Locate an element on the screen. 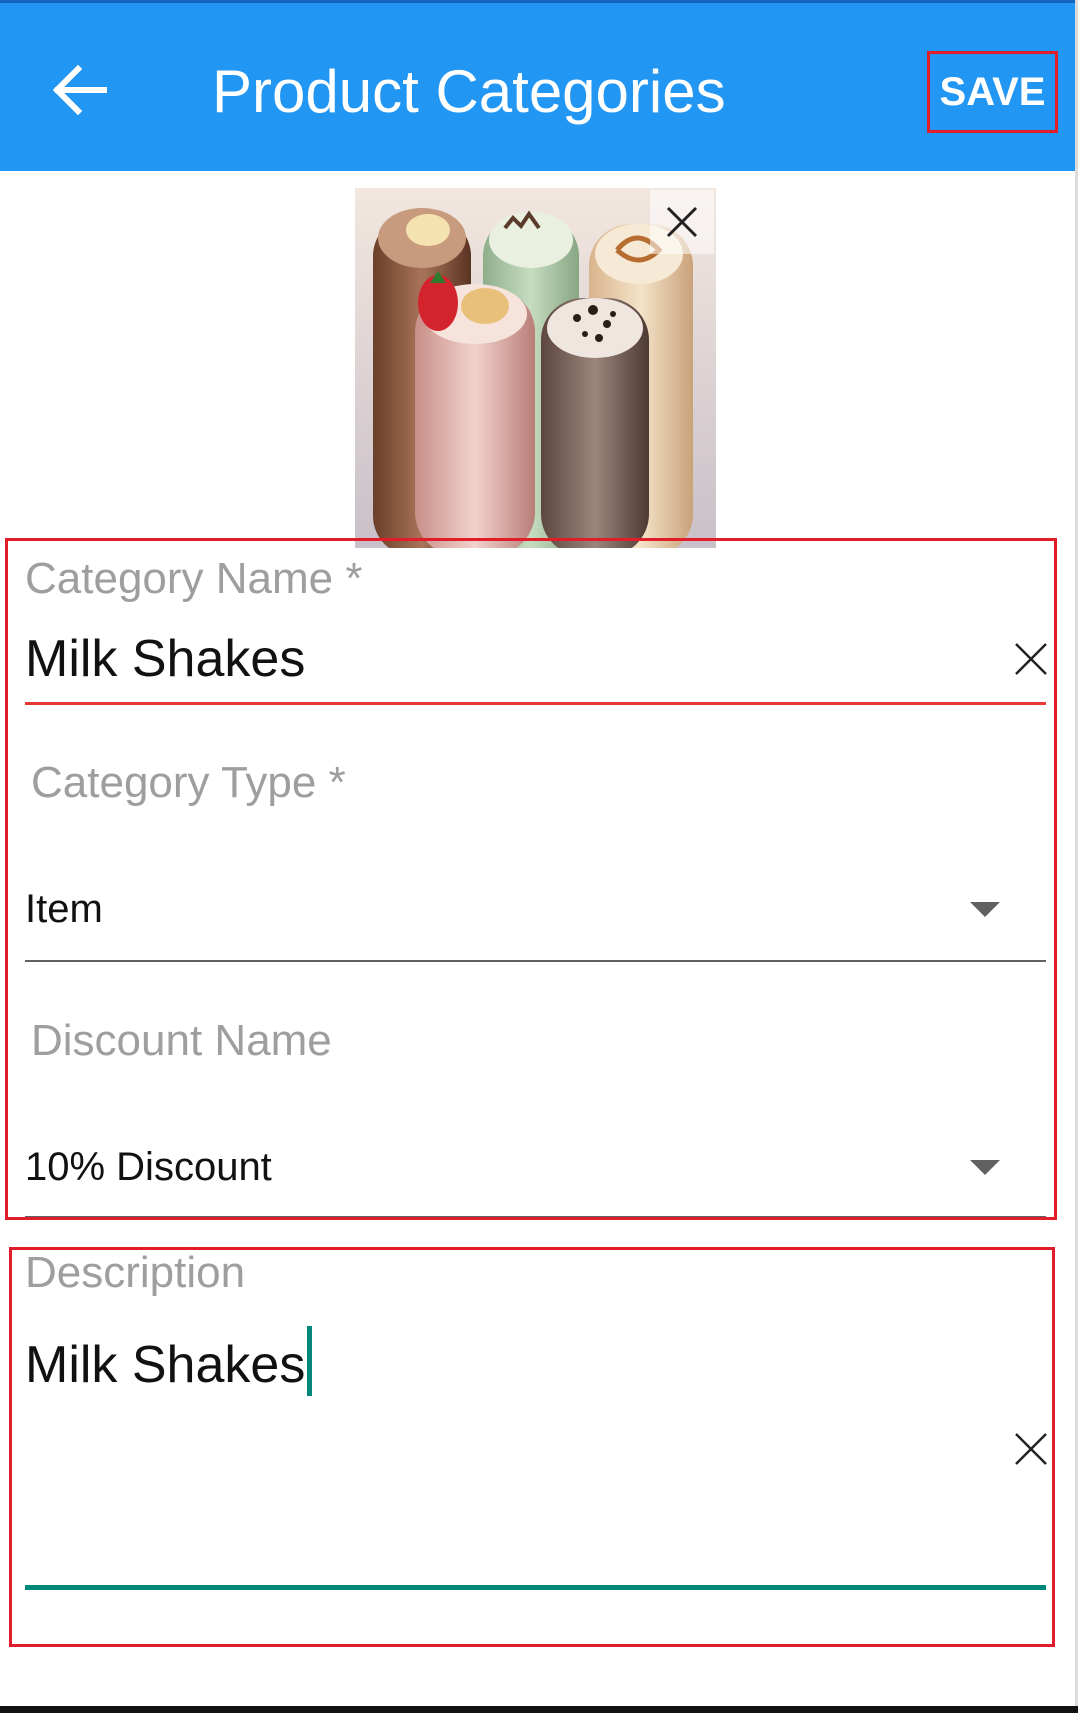 This screenshot has height=1713, width=1078. description-underline is located at coordinates (535, 1587).